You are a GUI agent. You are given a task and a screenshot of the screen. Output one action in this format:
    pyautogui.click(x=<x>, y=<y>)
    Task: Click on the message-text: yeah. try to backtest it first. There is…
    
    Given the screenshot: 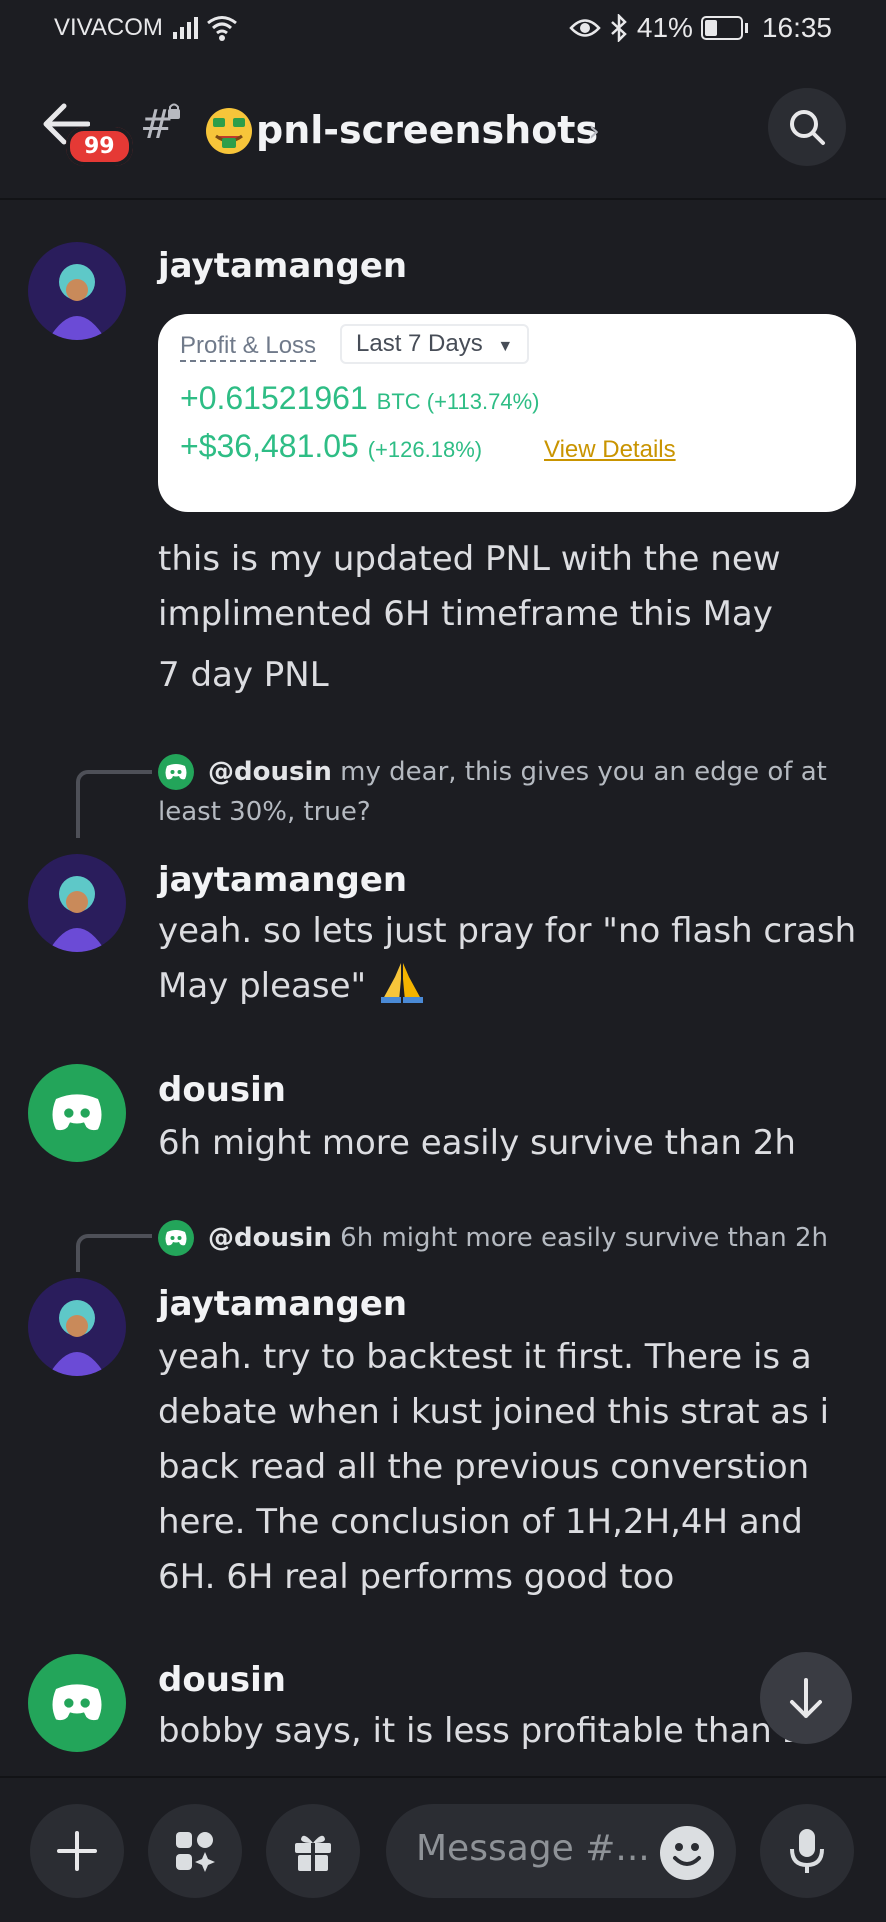 What is the action you would take?
    pyautogui.click(x=508, y=1467)
    